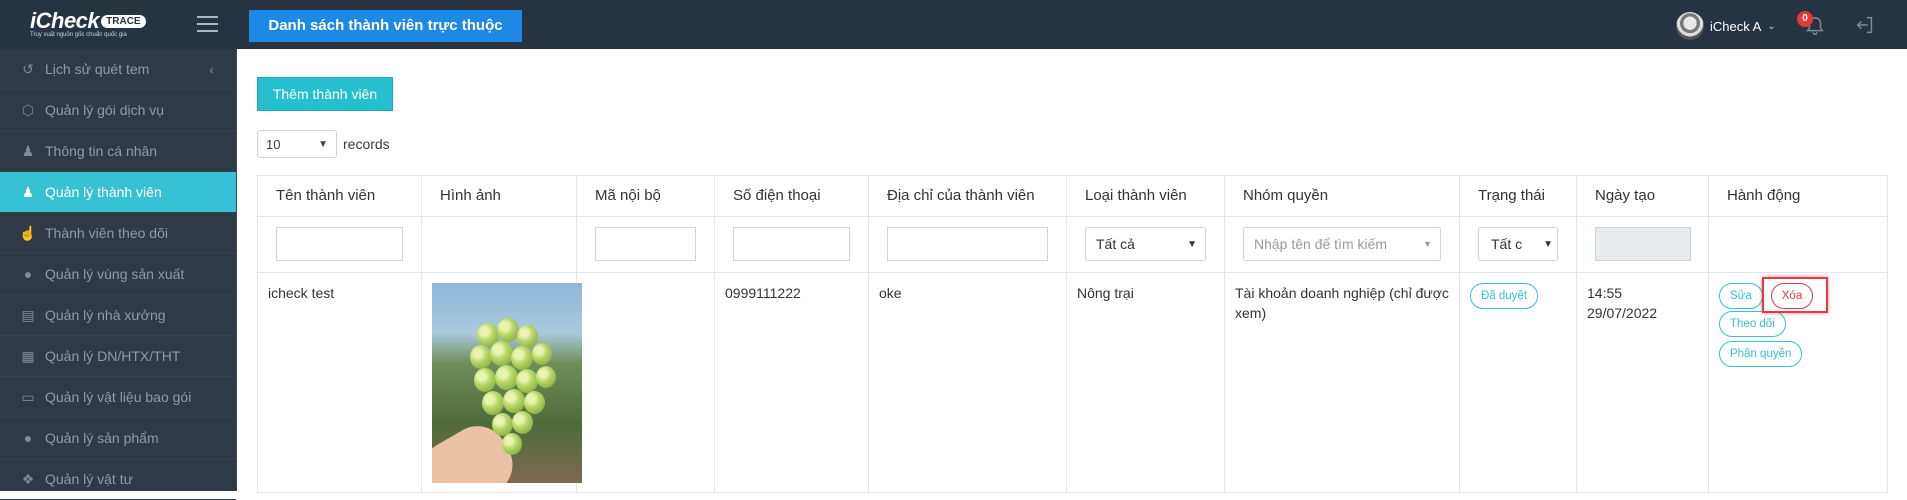 This screenshot has height=500, width=1907. I want to click on notification-badge: 0, so click(1805, 19).